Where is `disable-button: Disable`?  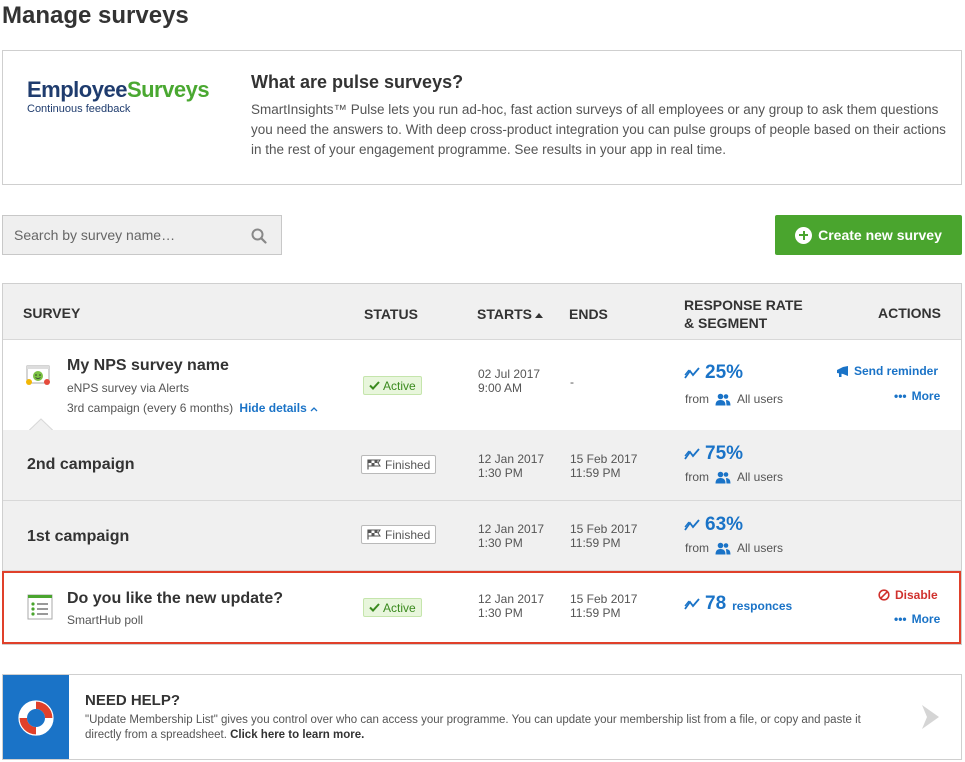 disable-button: Disable is located at coordinates (908, 595).